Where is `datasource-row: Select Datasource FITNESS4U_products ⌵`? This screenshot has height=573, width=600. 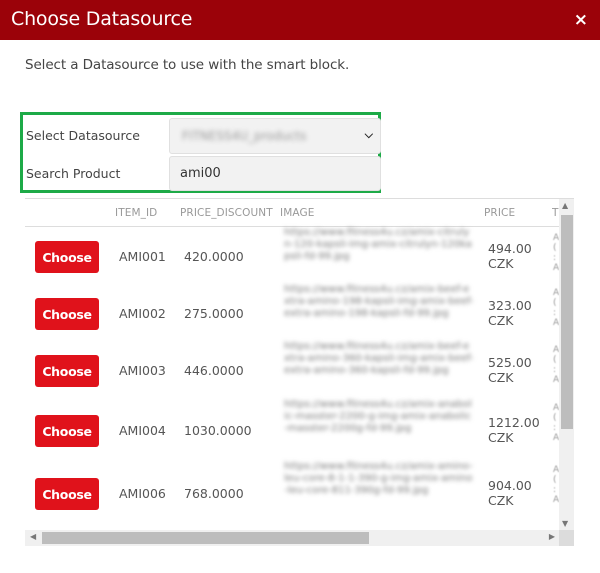
datasource-row: Select Datasource FITNESS4U_products ⌵ is located at coordinates (203, 136).